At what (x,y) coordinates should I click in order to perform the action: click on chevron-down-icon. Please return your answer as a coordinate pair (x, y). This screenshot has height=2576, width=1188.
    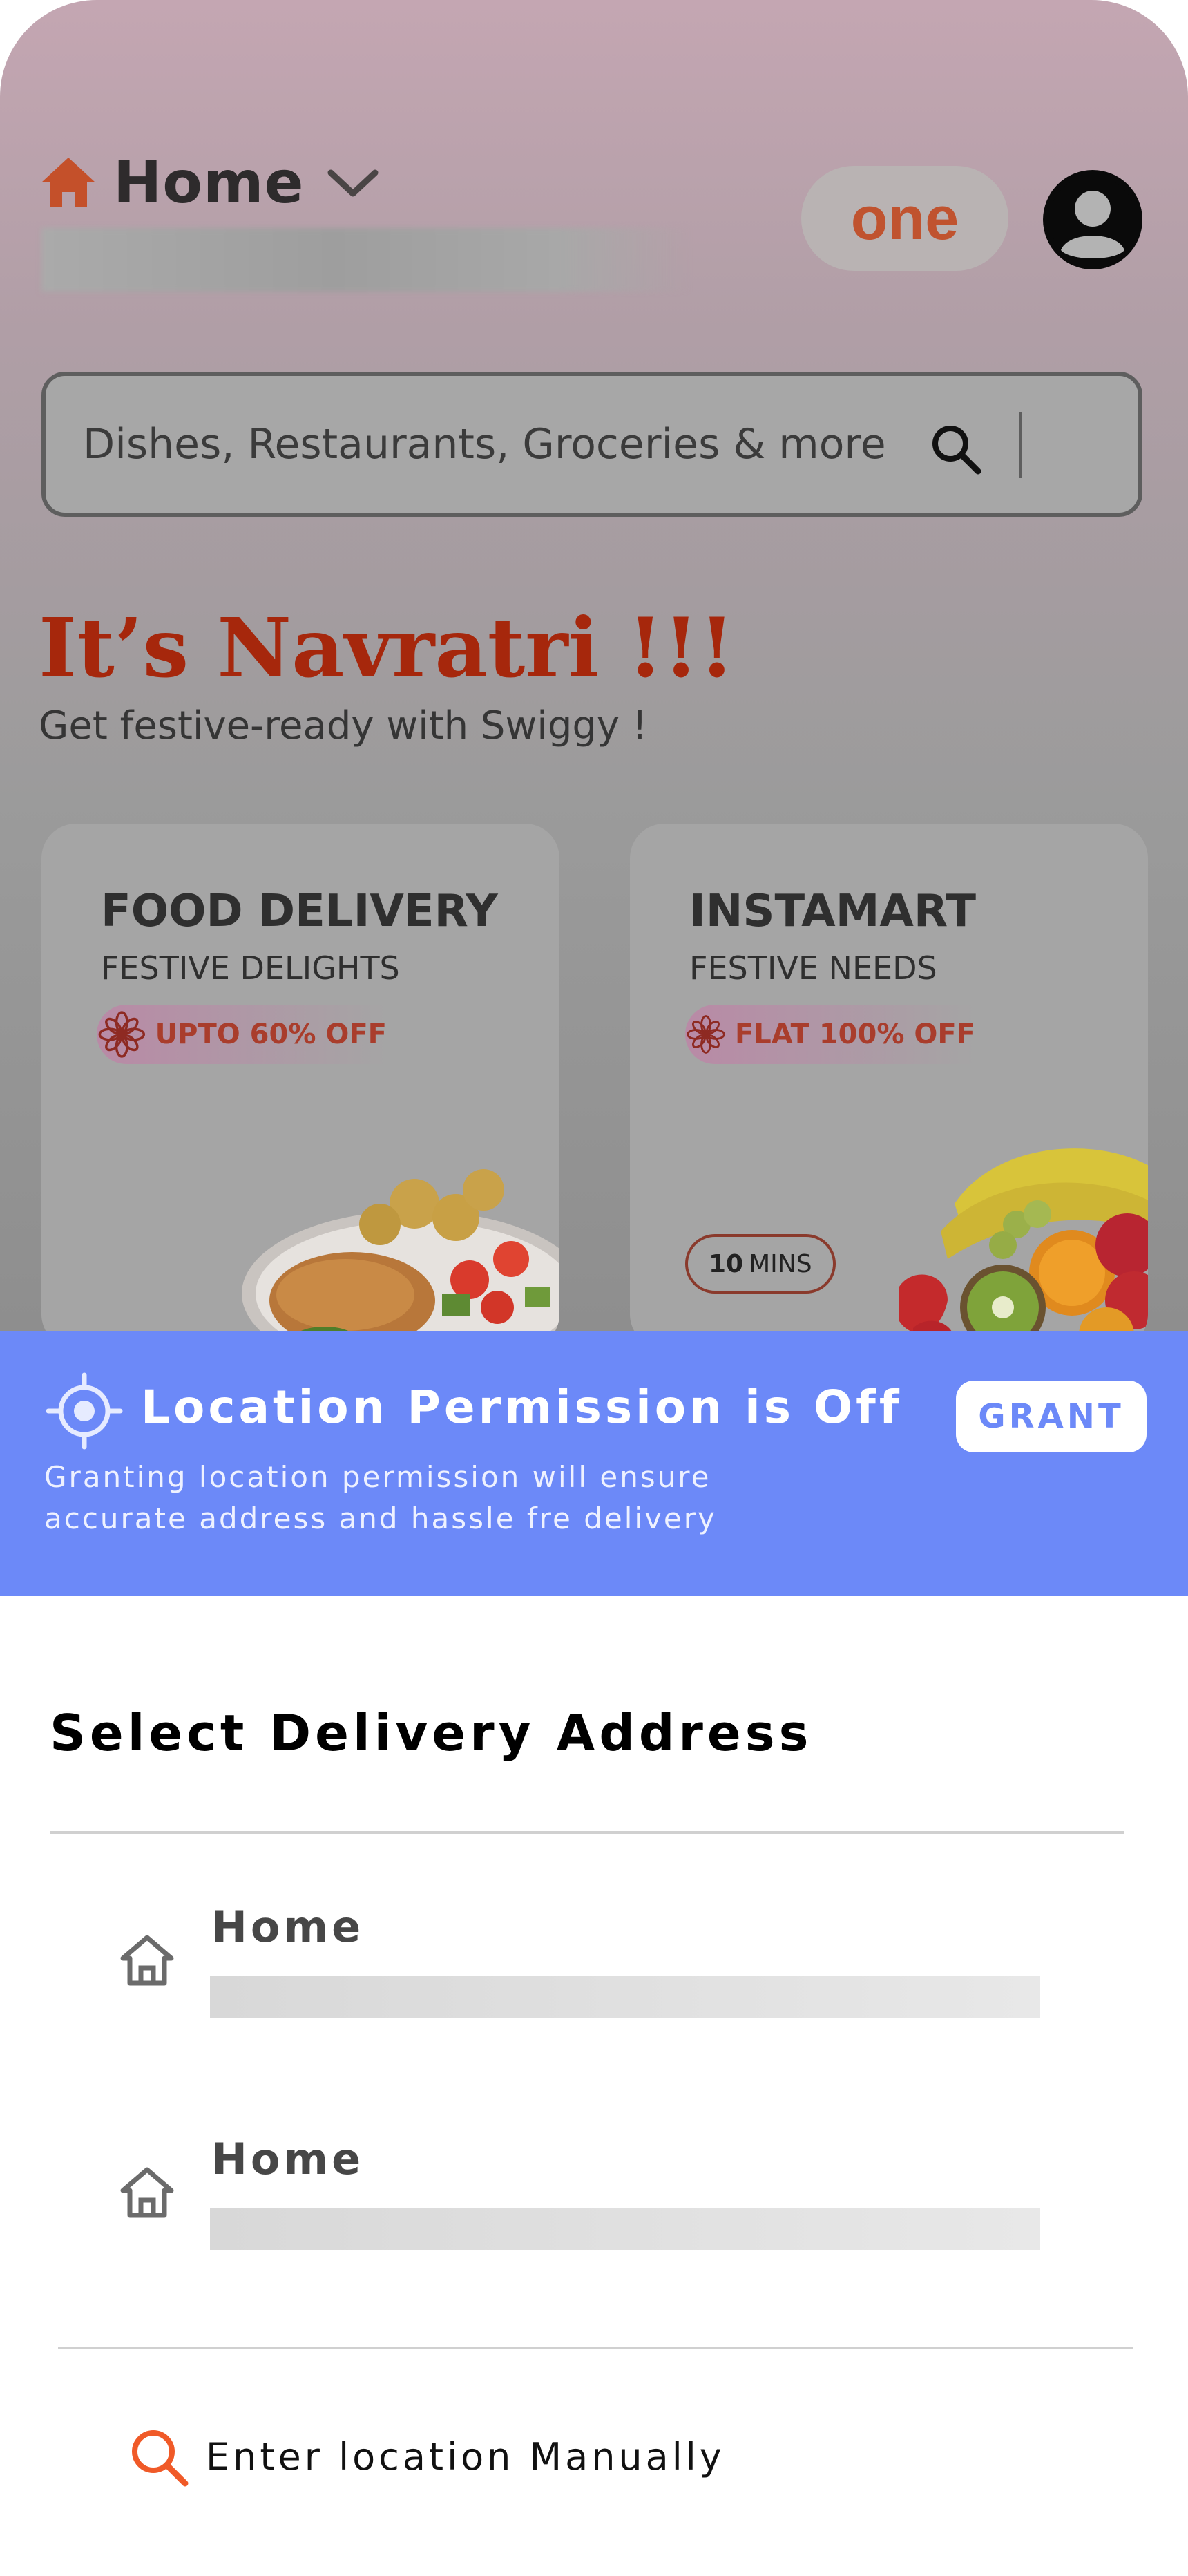
    Looking at the image, I should click on (353, 183).